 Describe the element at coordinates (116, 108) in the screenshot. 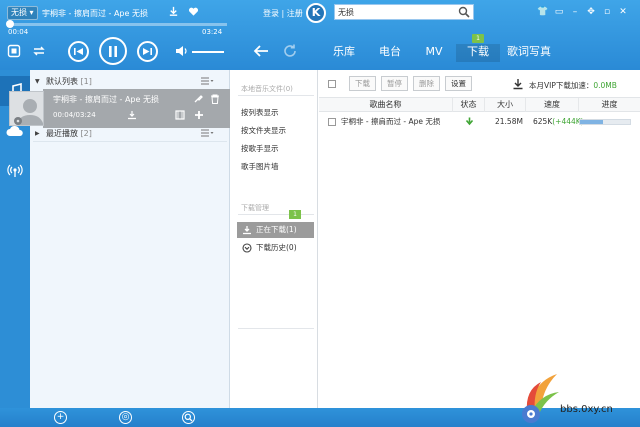

I see `now-playing-item: 宇桐非 - 擦肩而过 - Ape 无损 00:04/03:24` at that location.